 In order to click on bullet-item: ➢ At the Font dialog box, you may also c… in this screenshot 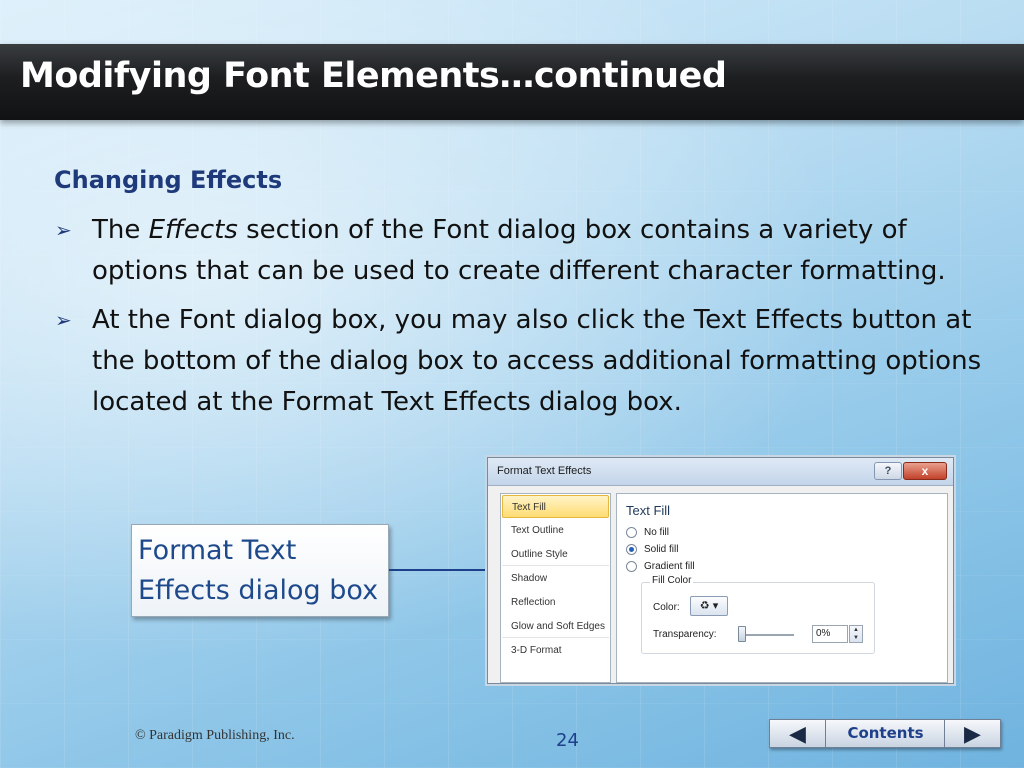, I will do `click(525, 361)`.